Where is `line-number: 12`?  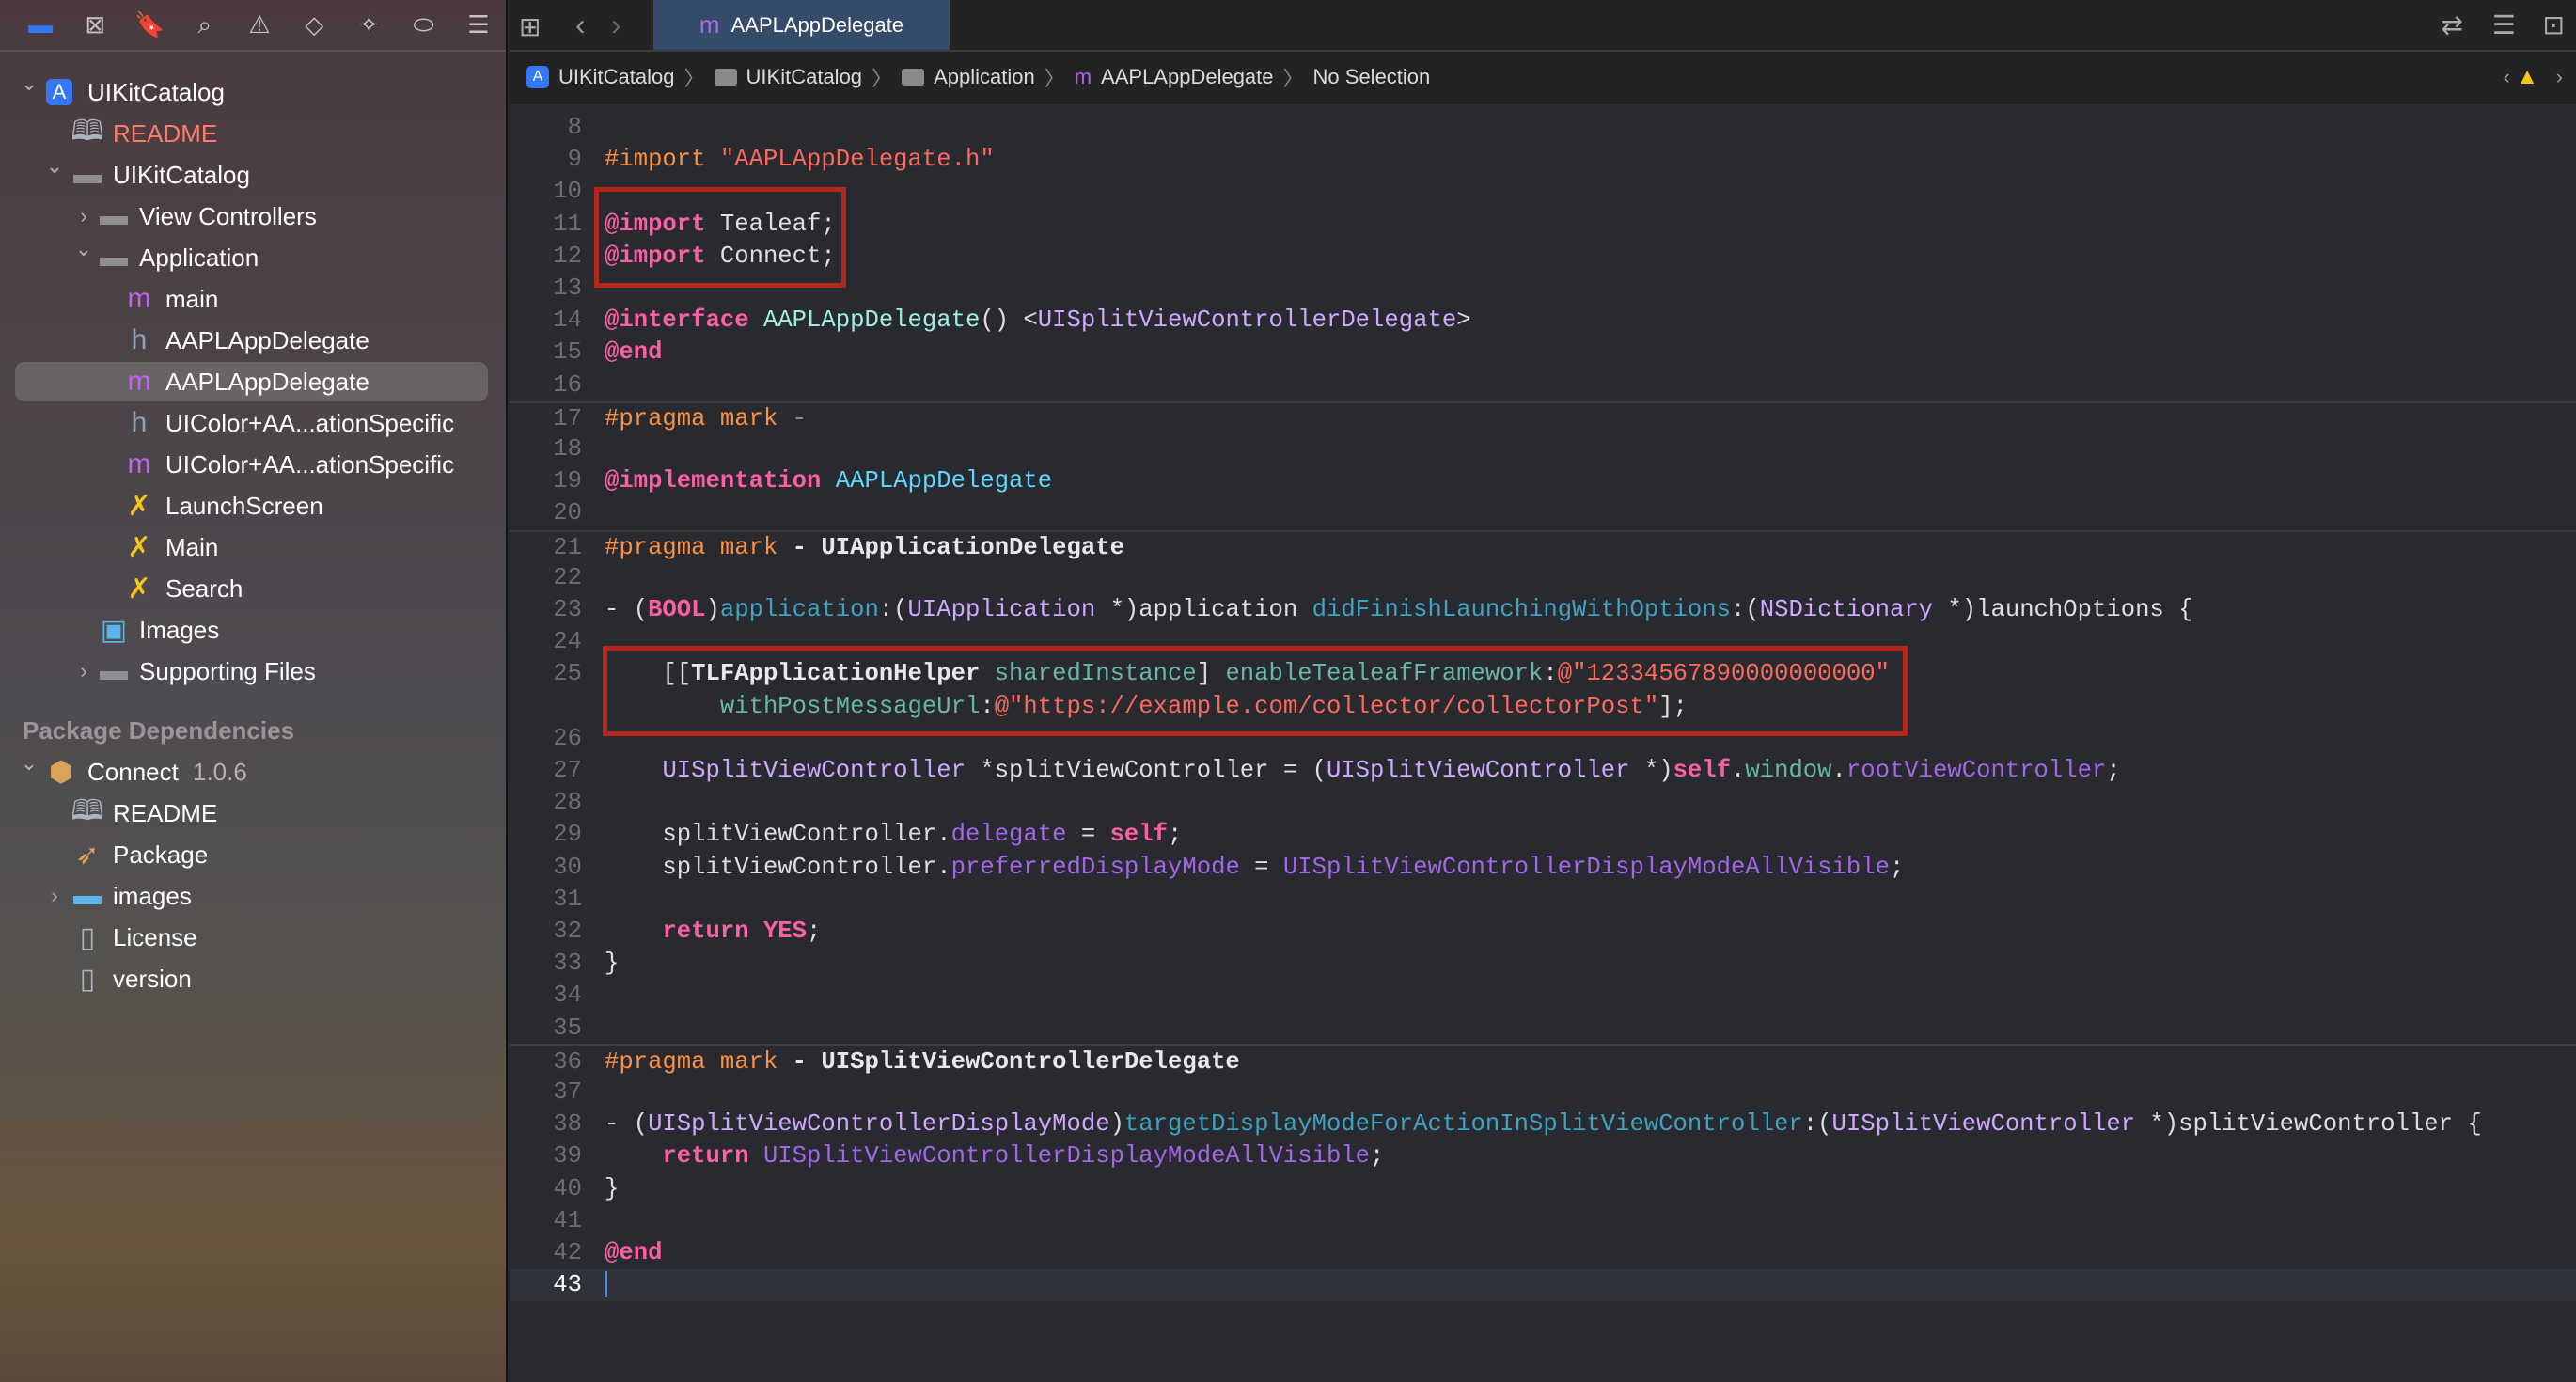
line-number: 12 is located at coordinates (546, 257).